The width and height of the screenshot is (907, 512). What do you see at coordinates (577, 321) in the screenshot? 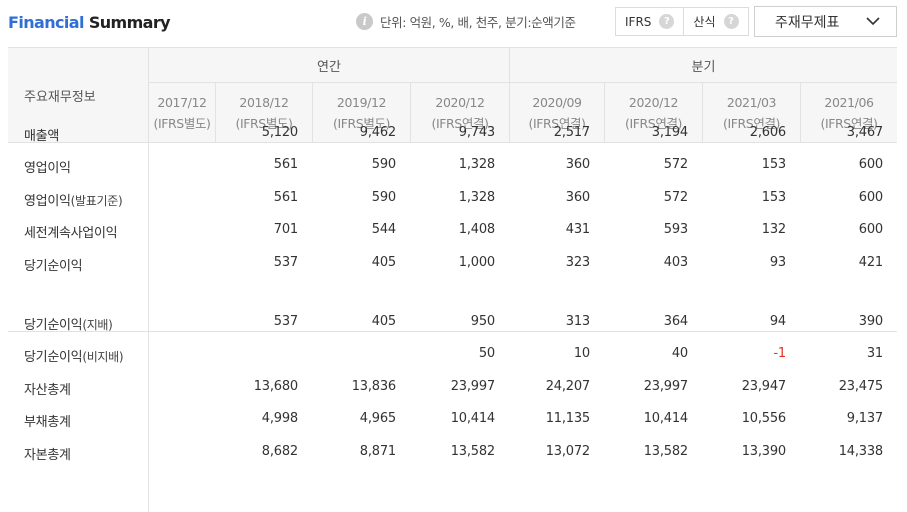
I see `table-cell: 313` at bounding box center [577, 321].